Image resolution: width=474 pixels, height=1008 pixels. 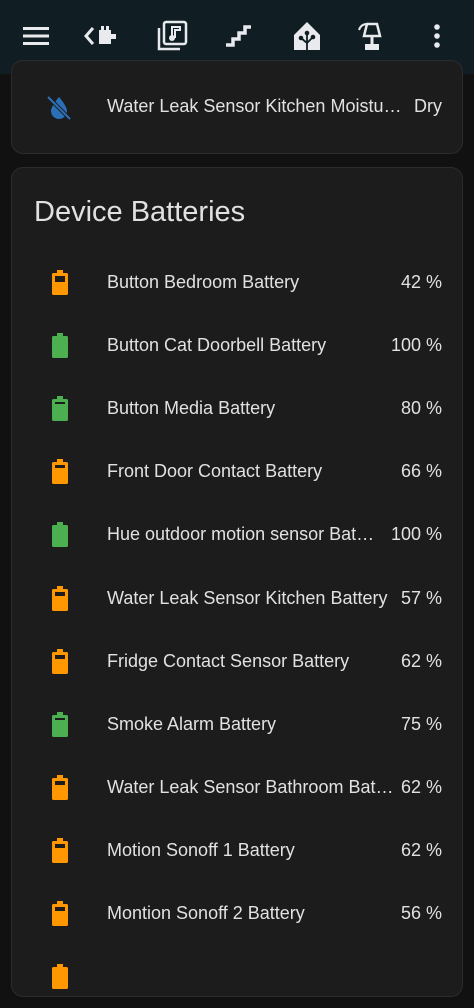 I want to click on entity-state: 57 %, so click(x=421, y=597).